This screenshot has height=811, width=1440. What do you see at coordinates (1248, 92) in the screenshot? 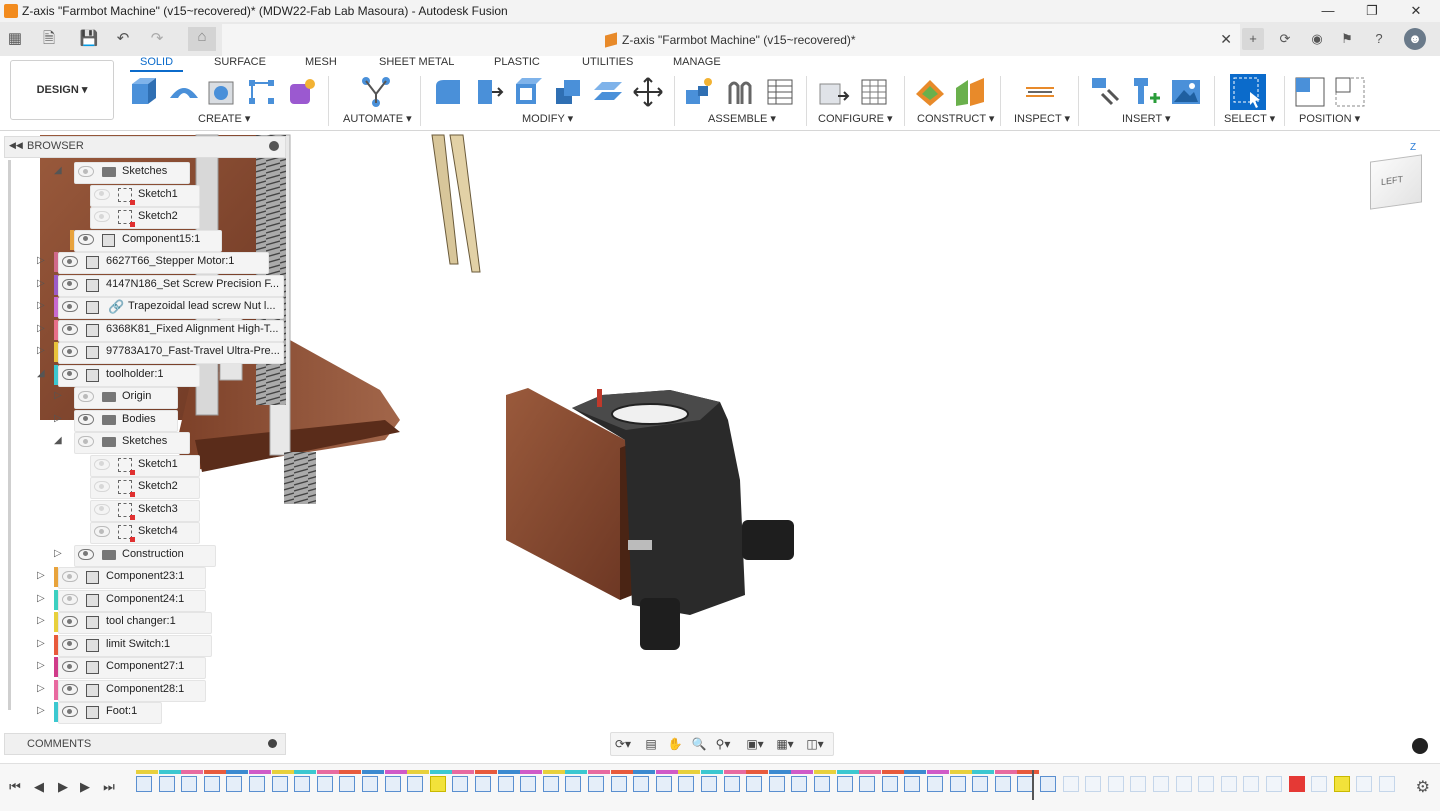
I see `select-icon` at bounding box center [1248, 92].